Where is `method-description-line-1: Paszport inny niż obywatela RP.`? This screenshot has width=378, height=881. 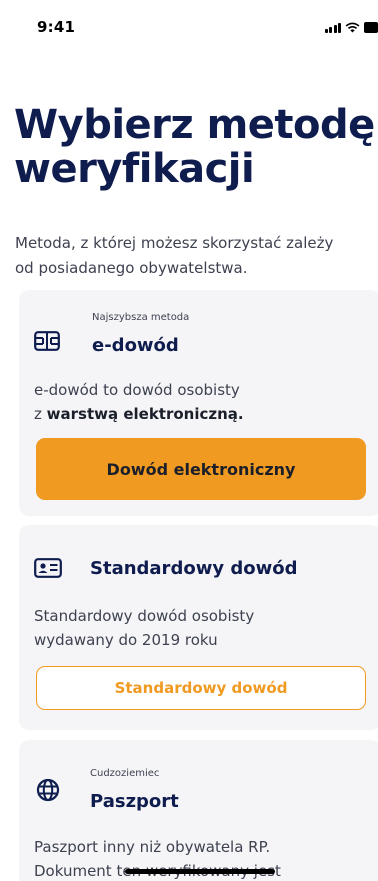 method-description-line-1: Paszport inny niż obywatela RP. is located at coordinates (152, 847).